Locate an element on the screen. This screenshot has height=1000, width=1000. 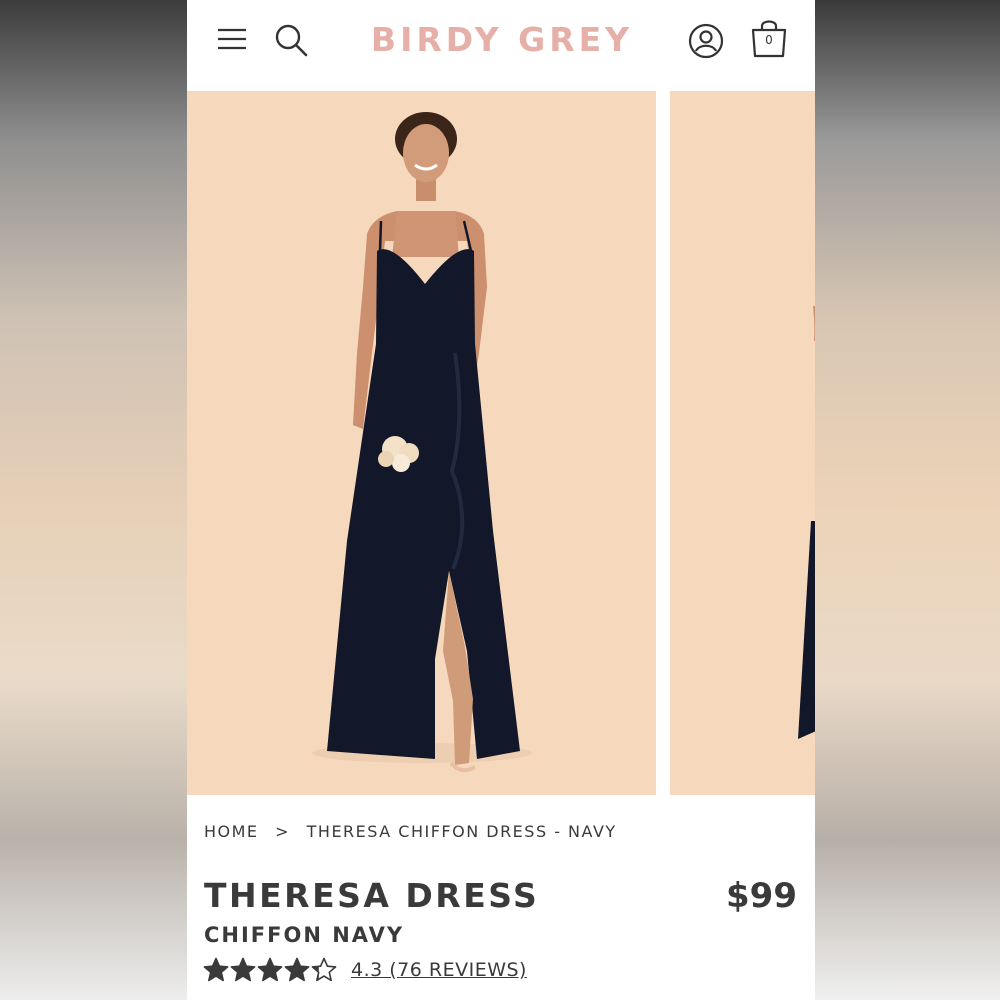
product-rating: 4.3 (76 REVIEWS) is located at coordinates (365, 970).